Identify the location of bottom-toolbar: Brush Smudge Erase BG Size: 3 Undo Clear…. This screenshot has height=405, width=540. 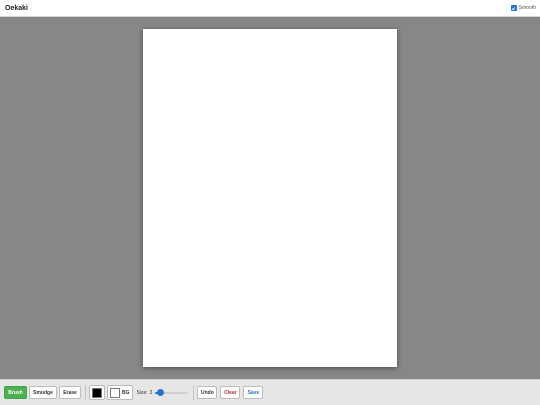
(270, 392).